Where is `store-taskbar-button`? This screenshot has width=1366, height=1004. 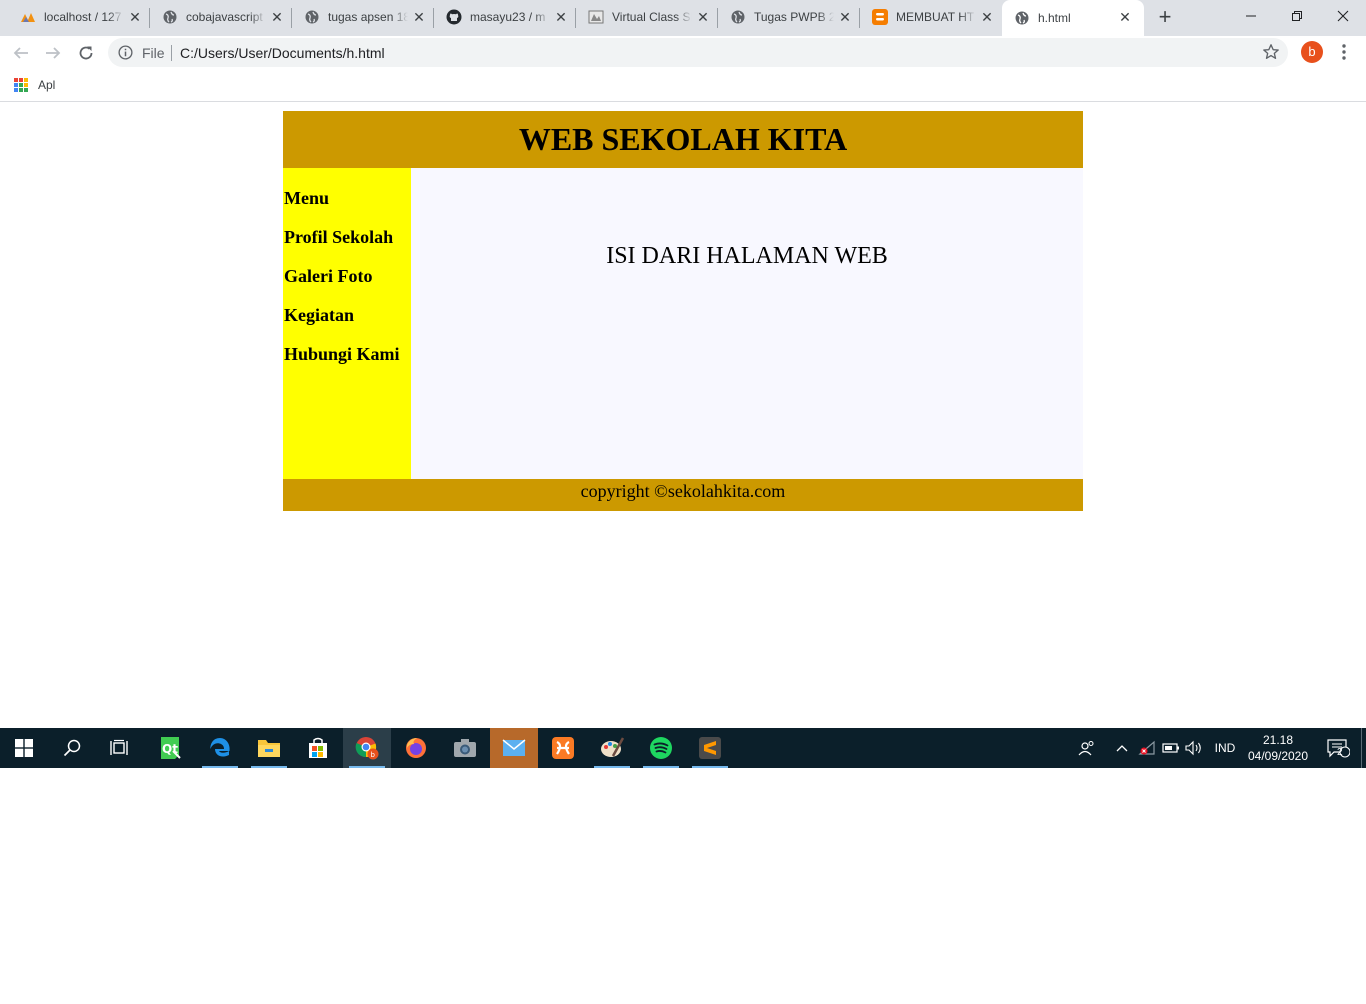
store-taskbar-button is located at coordinates (318, 748).